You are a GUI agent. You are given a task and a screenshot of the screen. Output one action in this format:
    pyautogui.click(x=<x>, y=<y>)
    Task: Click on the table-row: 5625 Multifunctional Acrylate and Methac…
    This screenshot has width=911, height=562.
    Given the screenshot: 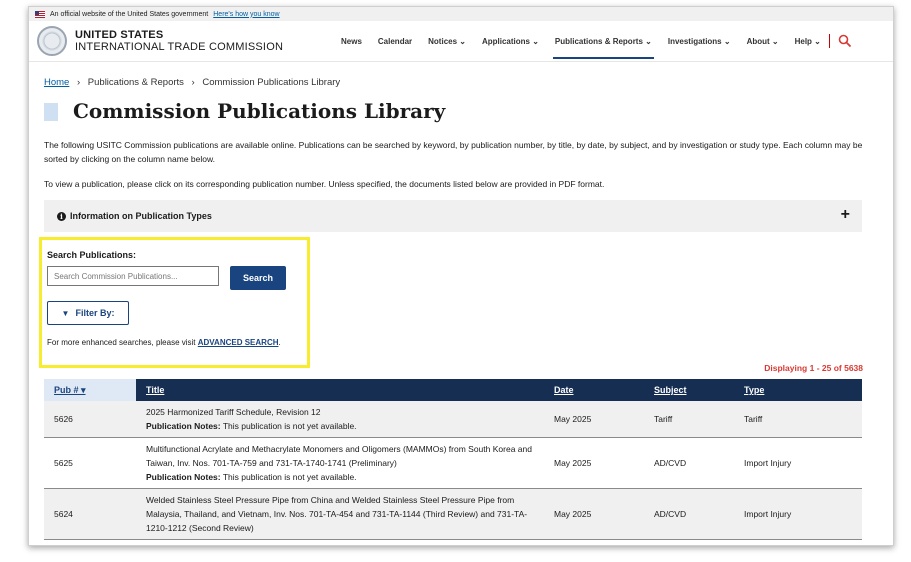 What is the action you would take?
    pyautogui.click(x=453, y=463)
    